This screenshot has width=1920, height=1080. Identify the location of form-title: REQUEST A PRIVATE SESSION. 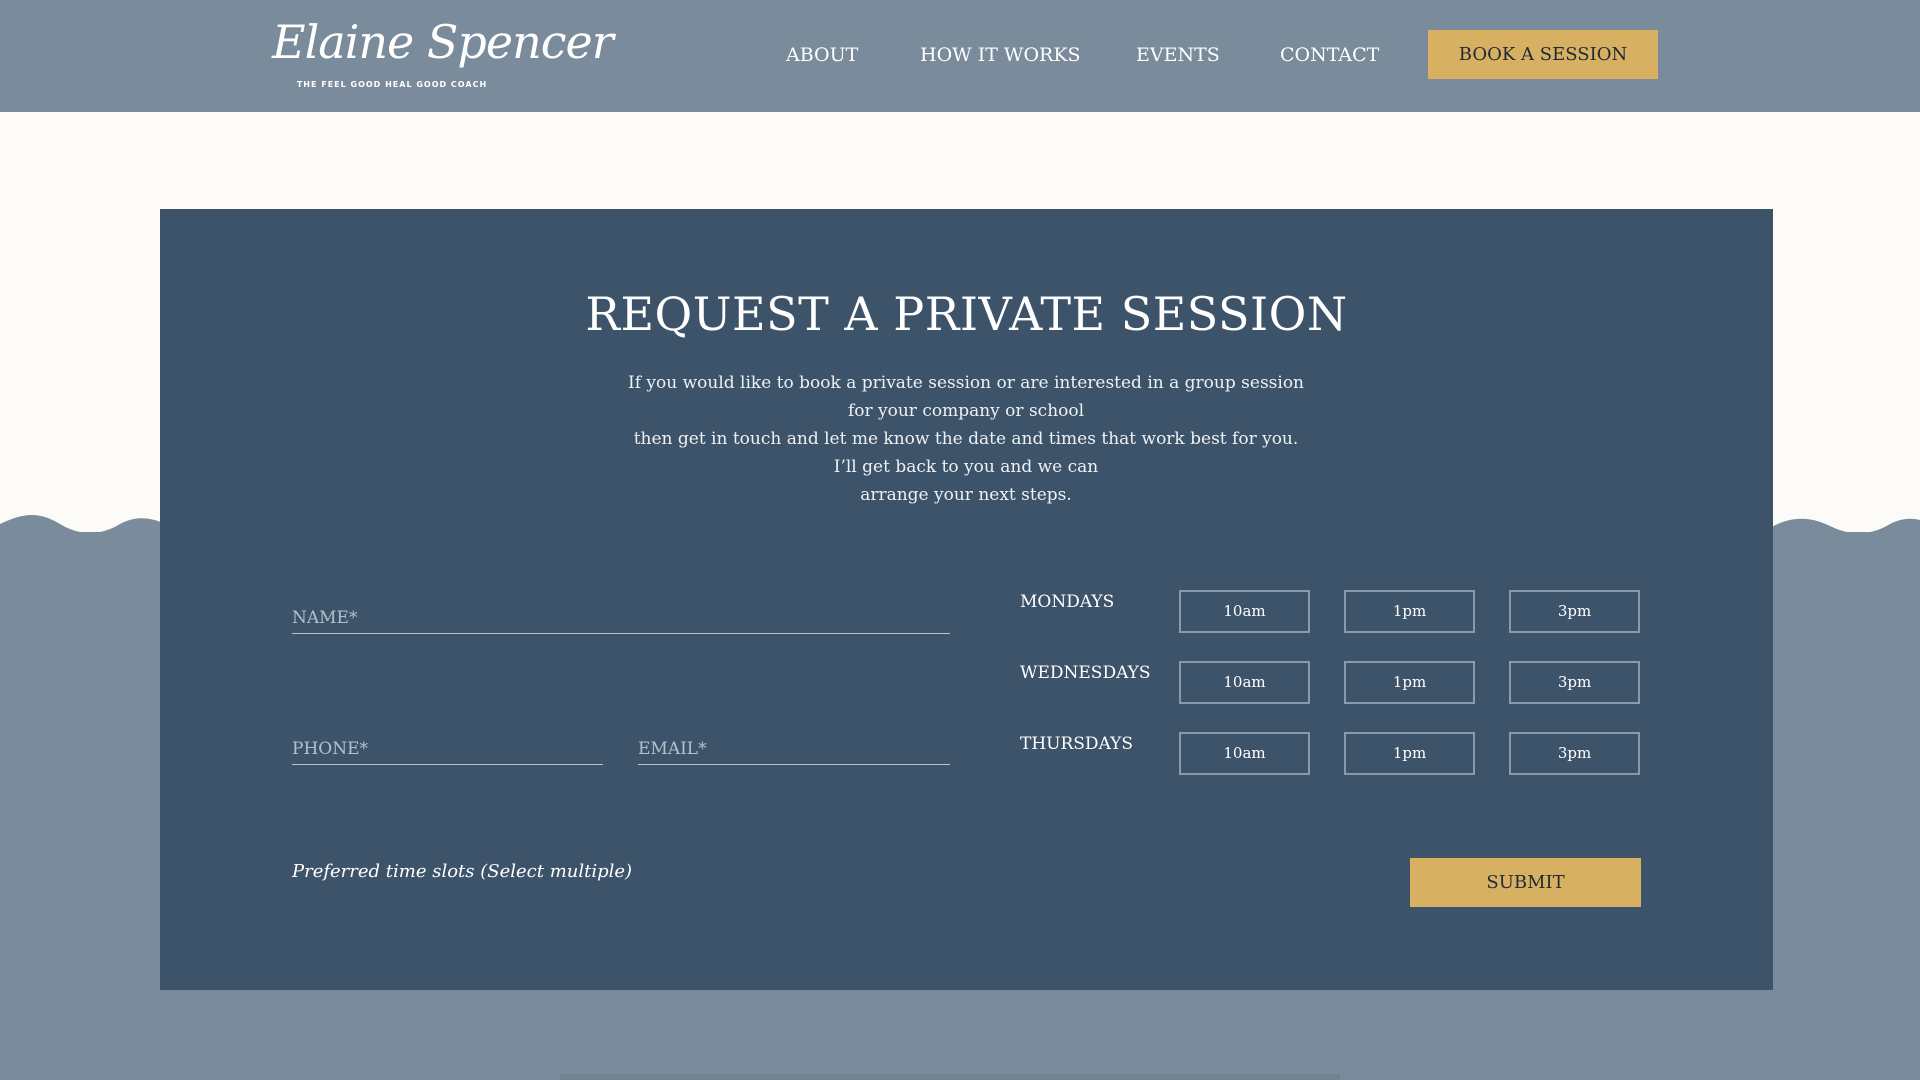
(966, 314).